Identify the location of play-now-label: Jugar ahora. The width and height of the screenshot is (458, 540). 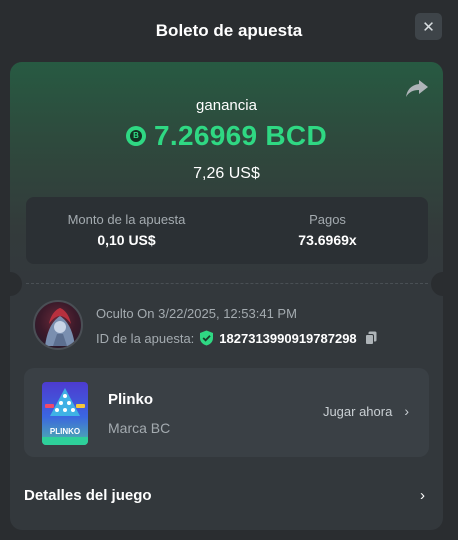
(357, 411).